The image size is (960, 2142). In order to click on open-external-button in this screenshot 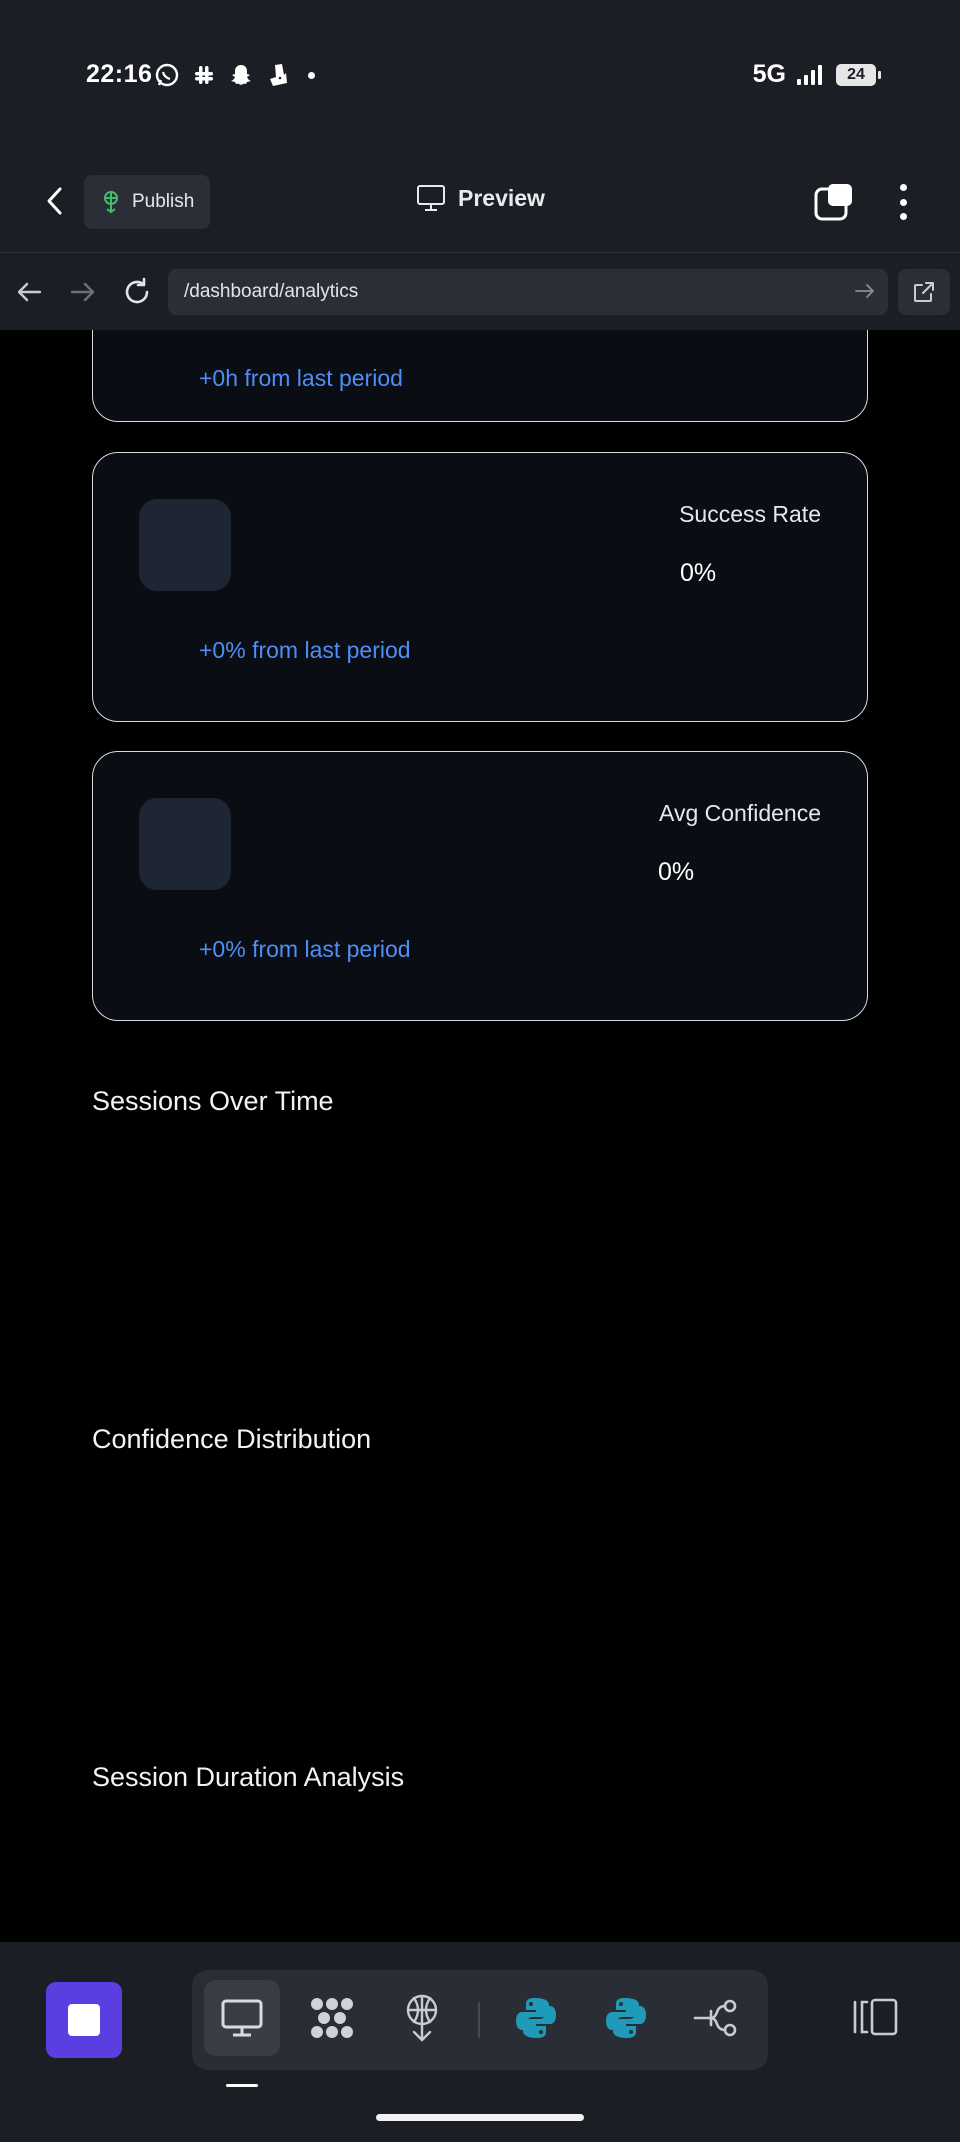, I will do `click(924, 292)`.